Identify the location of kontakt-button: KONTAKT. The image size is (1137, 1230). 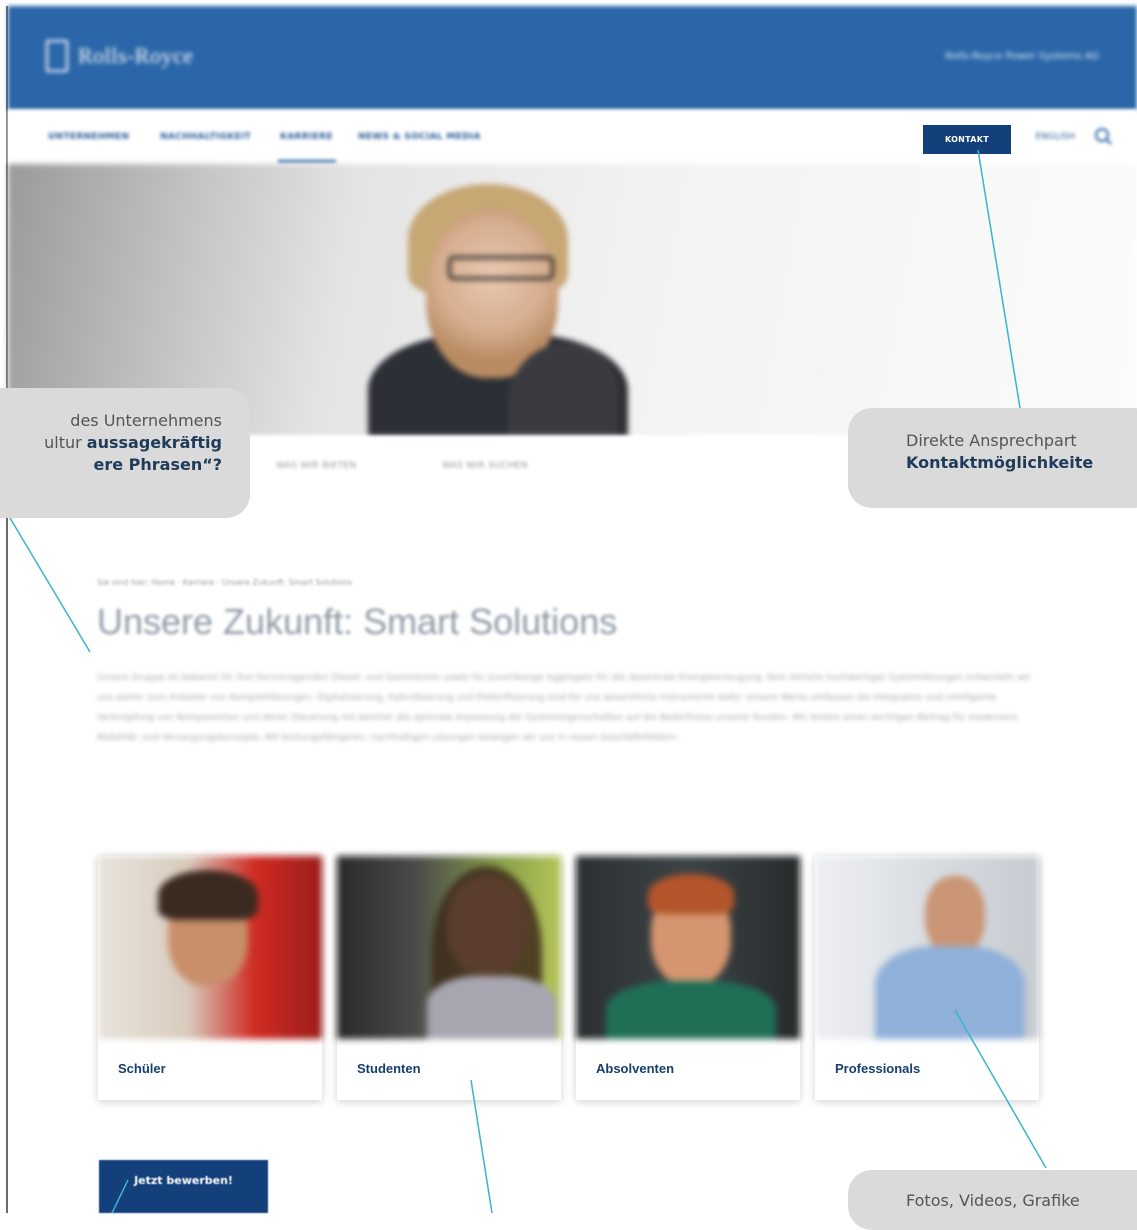
(967, 139).